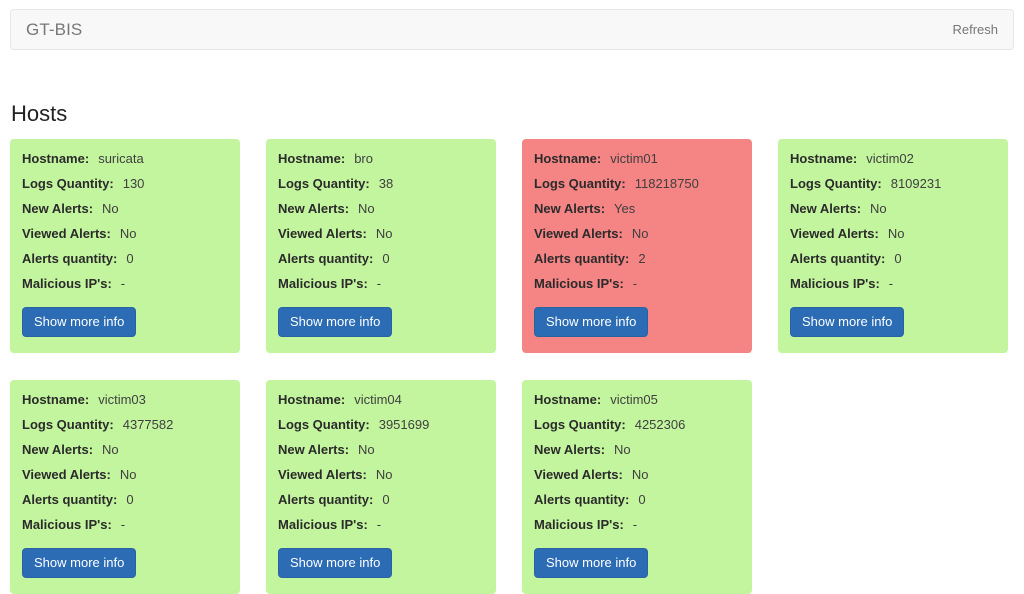 This screenshot has height=594, width=1024. Describe the element at coordinates (381, 404) in the screenshot. I see `field-row-hostname: Hostname: victim04` at that location.